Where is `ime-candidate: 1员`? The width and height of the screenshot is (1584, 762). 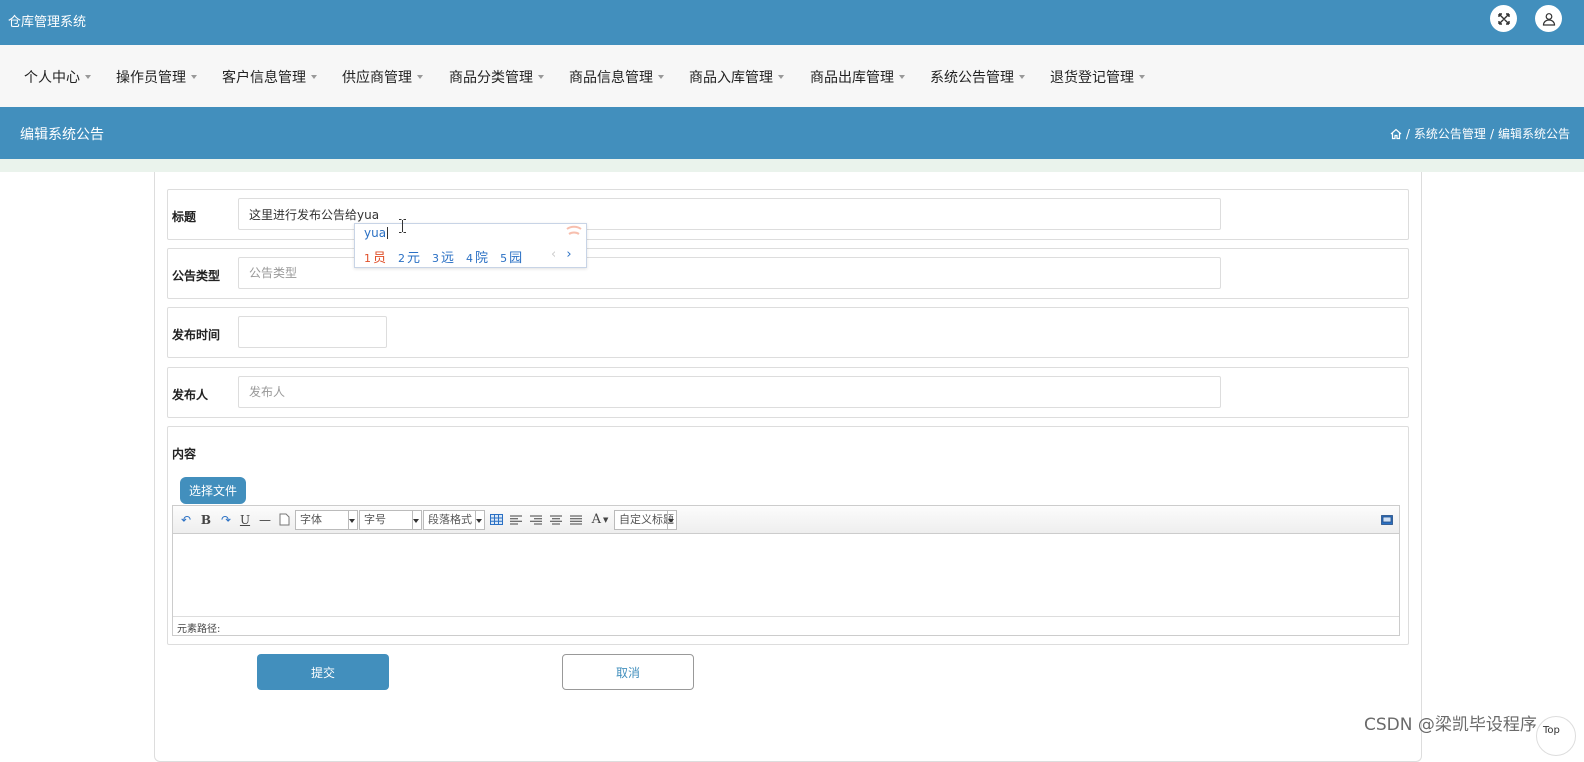
ime-candidate: 1员 is located at coordinates (375, 256).